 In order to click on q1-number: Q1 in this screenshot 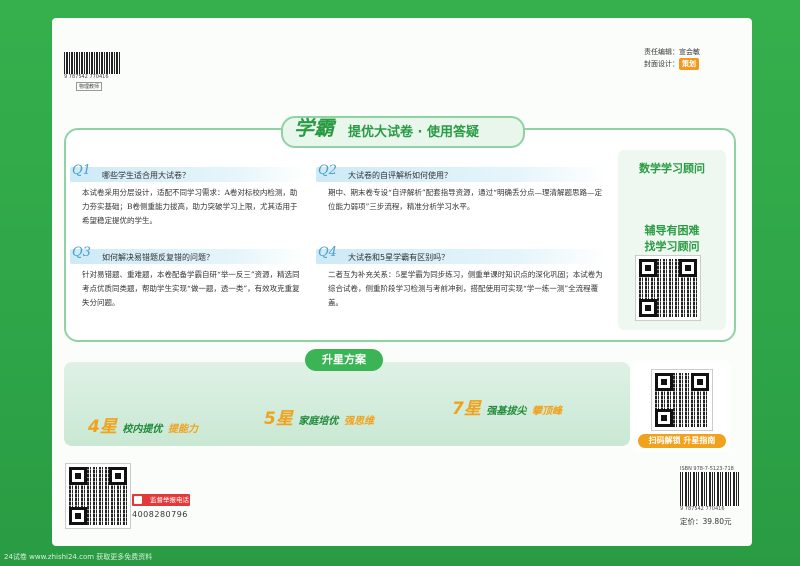, I will do `click(81, 170)`.